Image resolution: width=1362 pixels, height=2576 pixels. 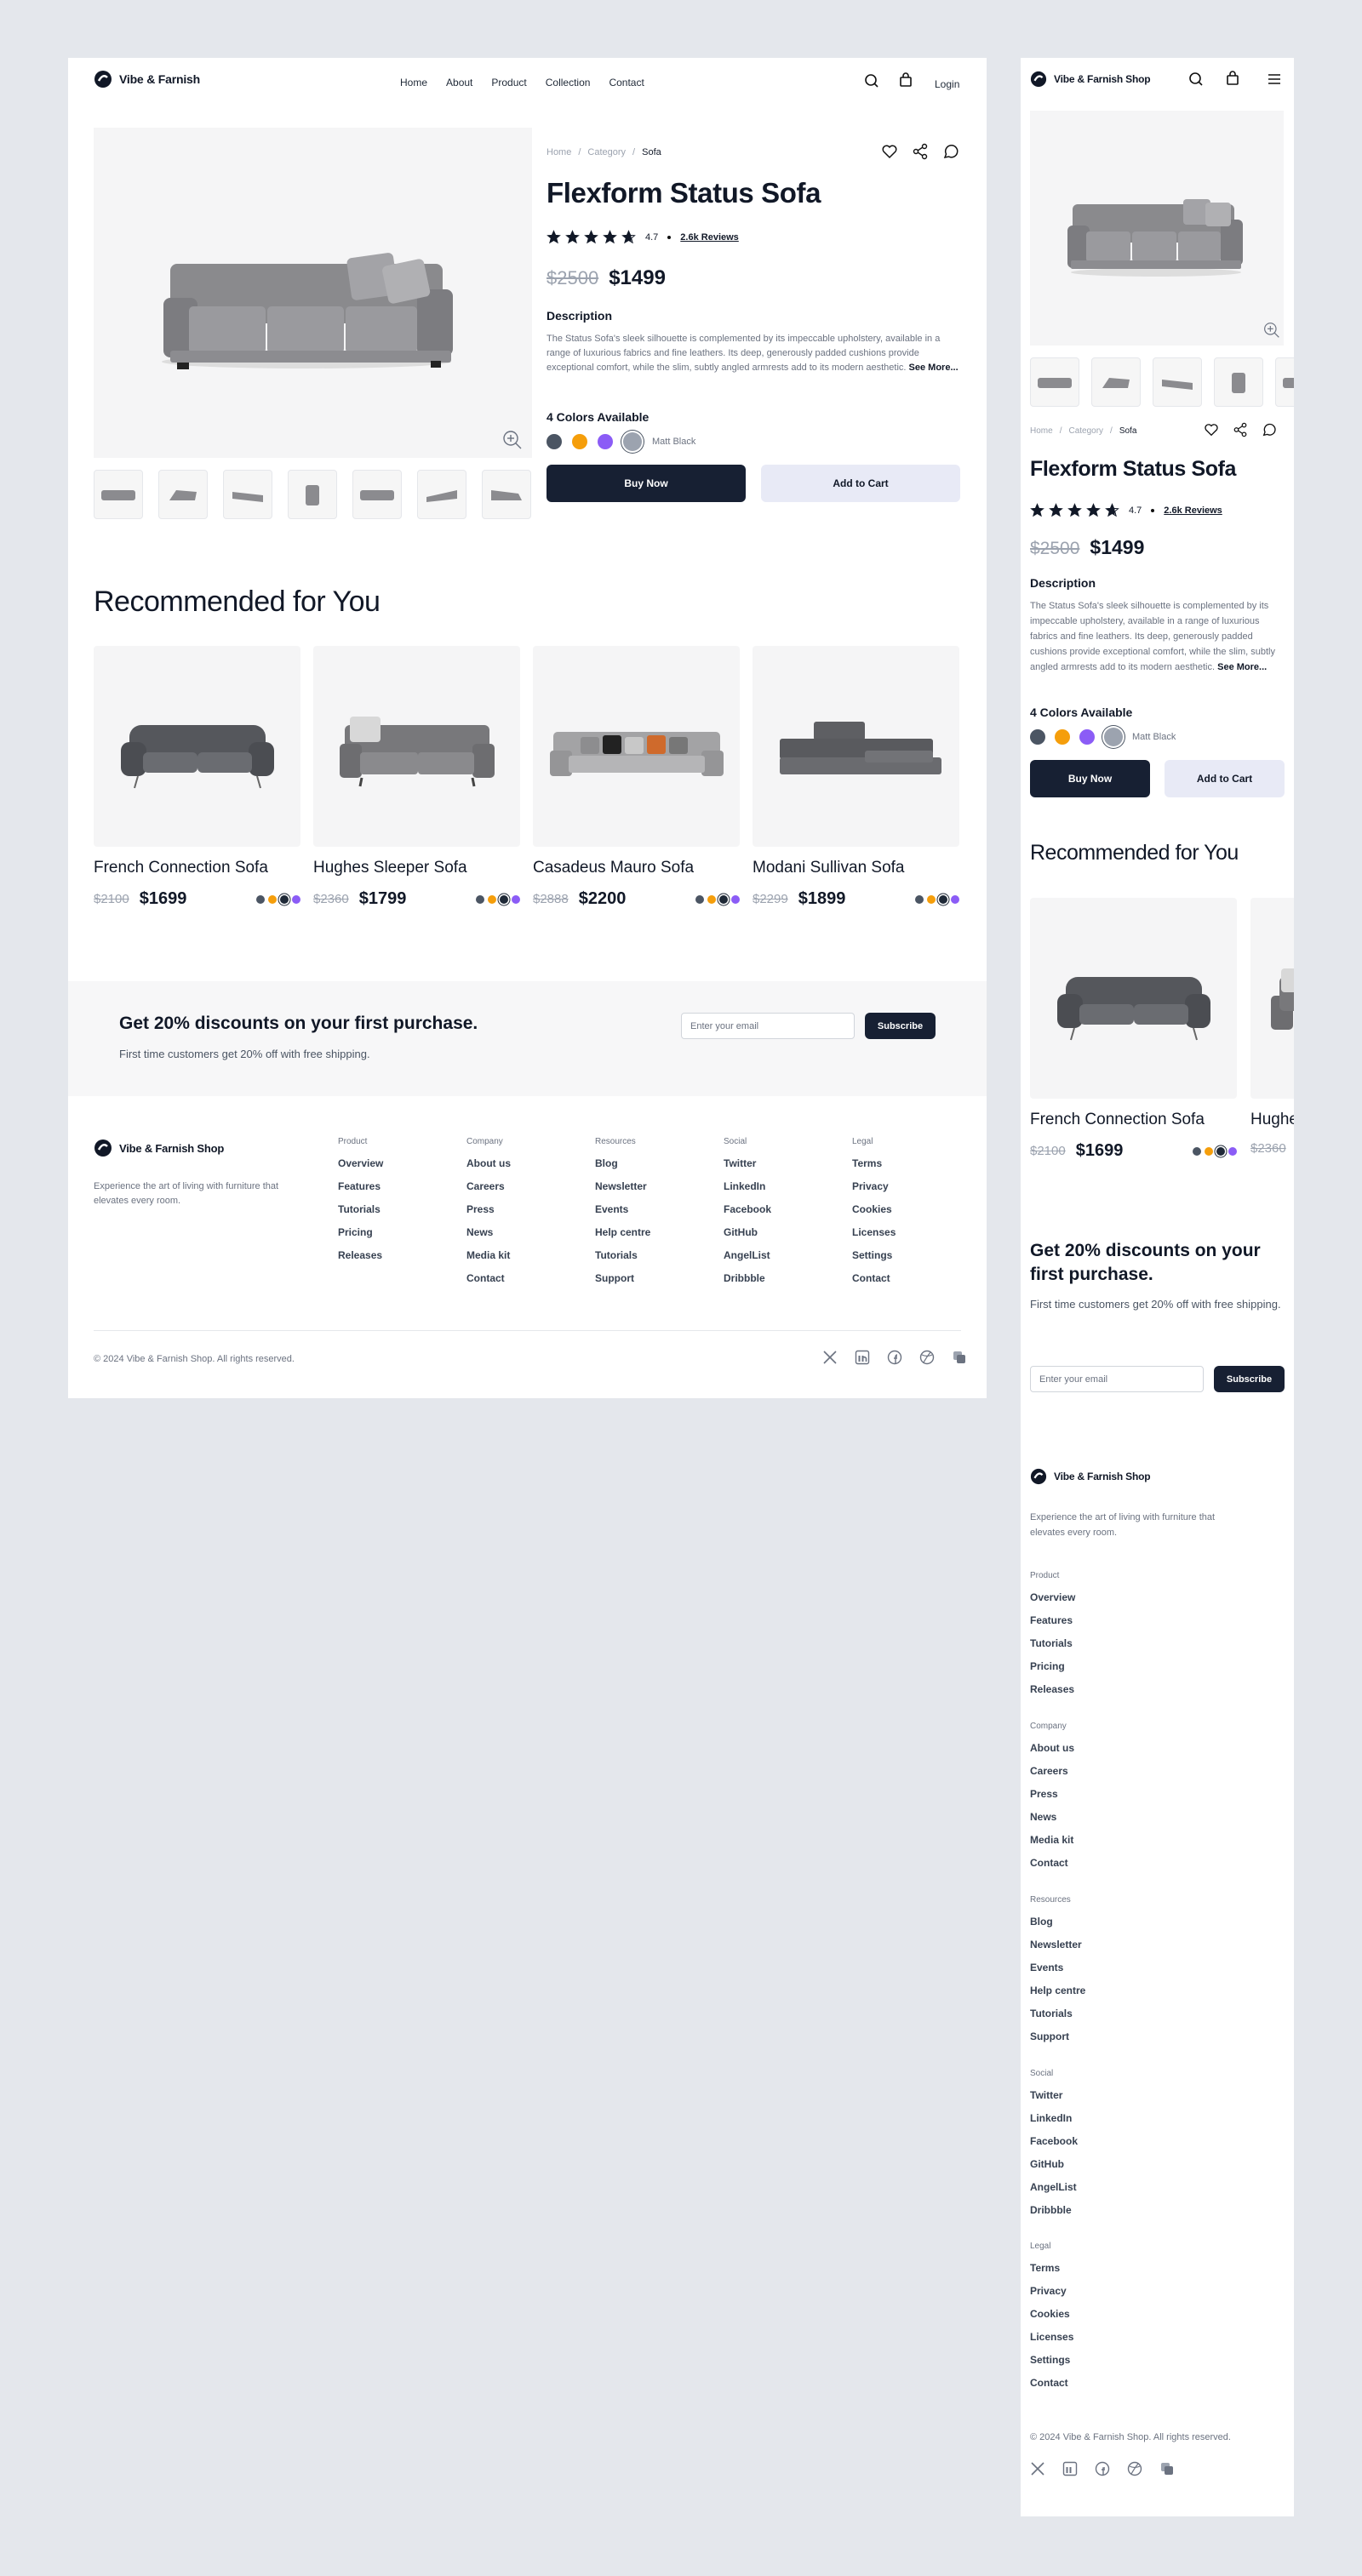 What do you see at coordinates (1167, 2468) in the screenshot?
I see `layers-icon` at bounding box center [1167, 2468].